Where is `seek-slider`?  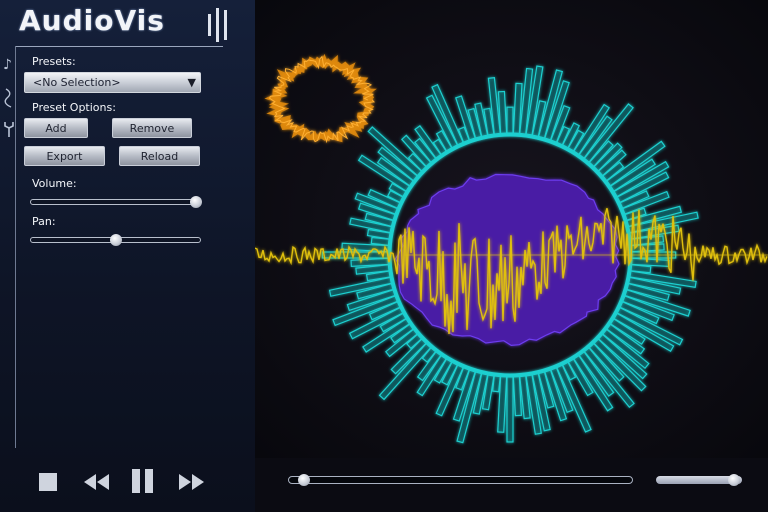
seek-slider is located at coordinates (460, 480).